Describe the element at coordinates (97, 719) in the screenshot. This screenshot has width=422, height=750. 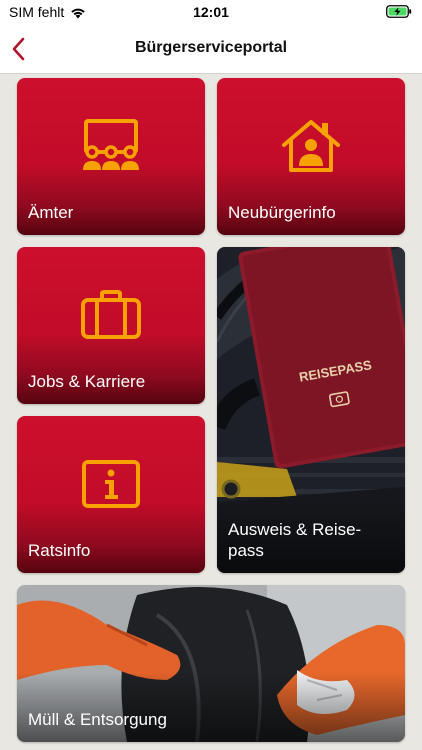
I see `tile-label: Müll & Entsorgung` at that location.